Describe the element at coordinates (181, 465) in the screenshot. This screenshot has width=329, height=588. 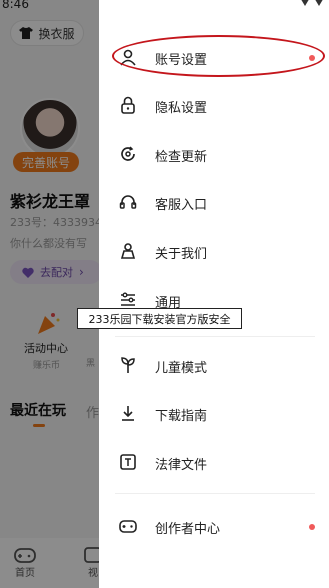
I see `menu-label: 法律文件` at that location.